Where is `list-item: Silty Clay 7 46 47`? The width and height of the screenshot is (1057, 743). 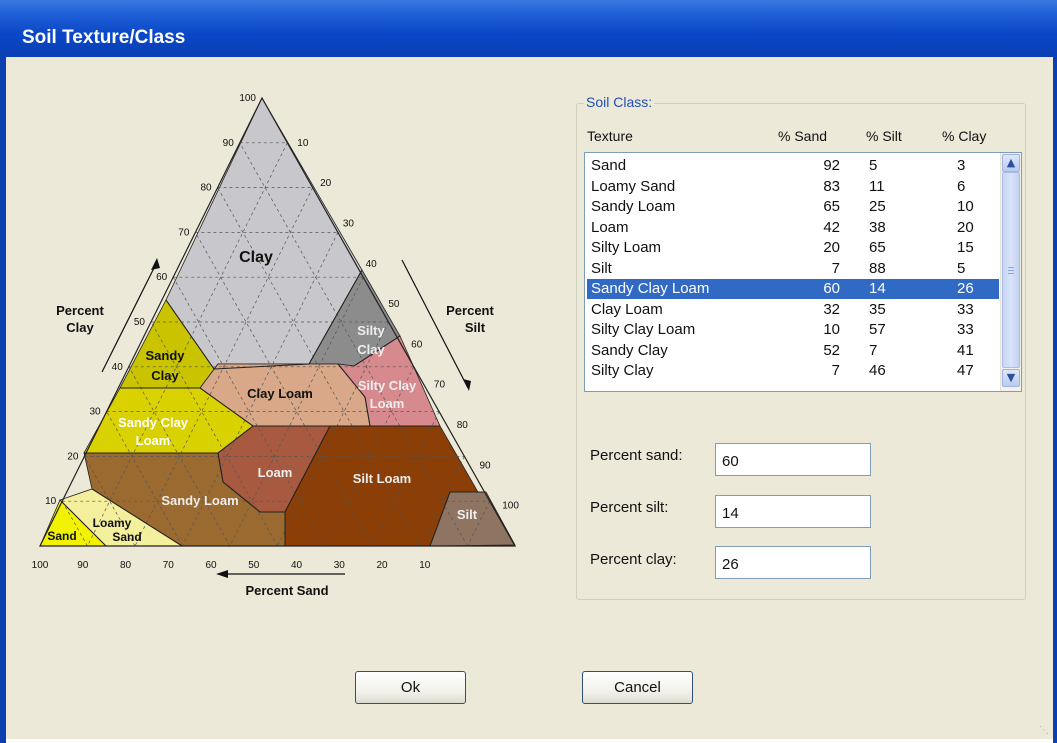
list-item: Silty Clay 7 46 47 is located at coordinates (793, 371).